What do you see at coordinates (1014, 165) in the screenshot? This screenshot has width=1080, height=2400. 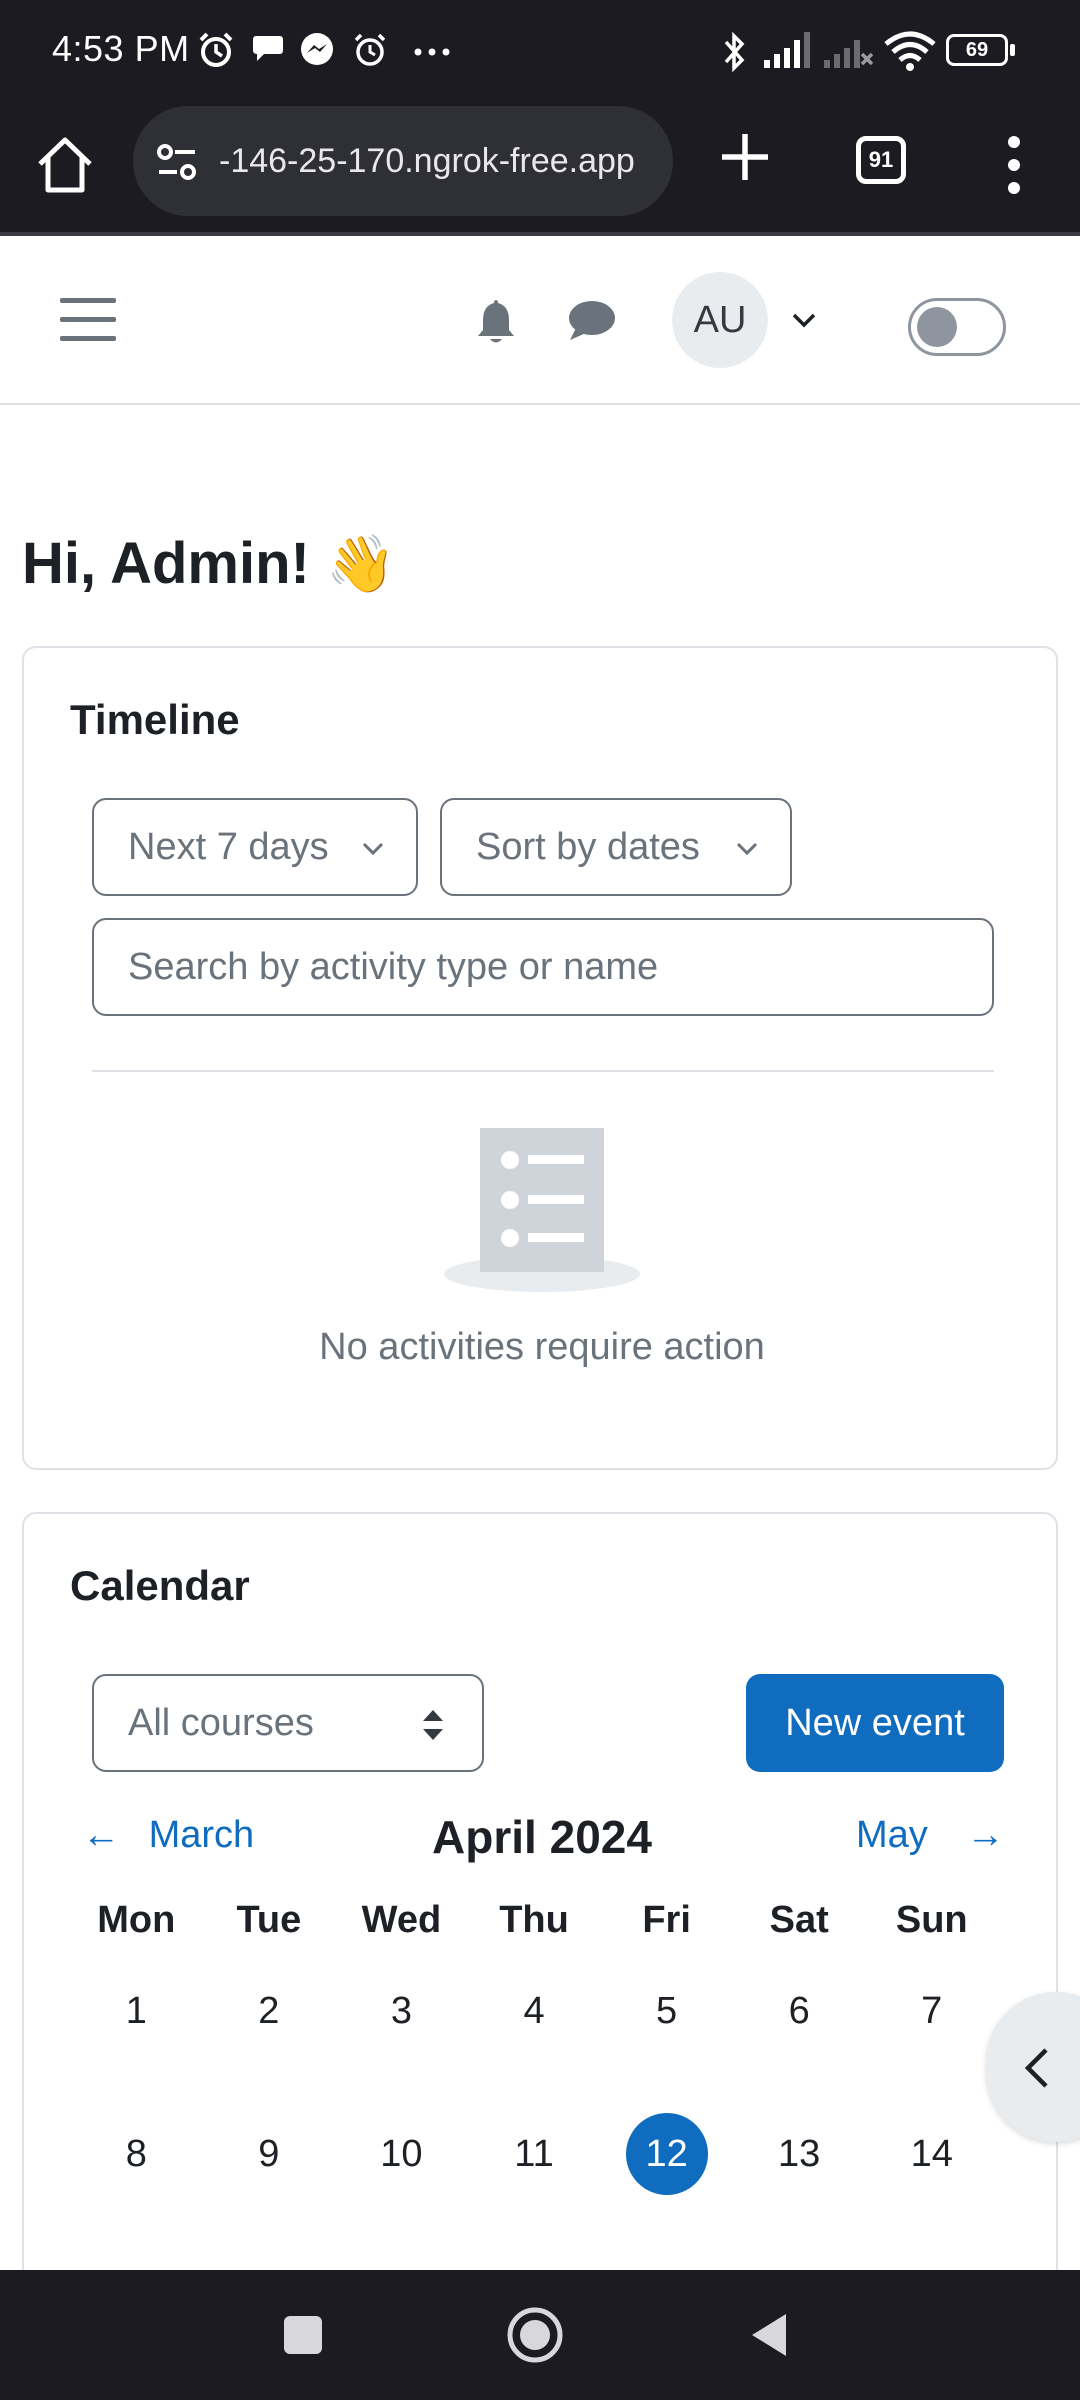 I see `menu-dots-icon` at bounding box center [1014, 165].